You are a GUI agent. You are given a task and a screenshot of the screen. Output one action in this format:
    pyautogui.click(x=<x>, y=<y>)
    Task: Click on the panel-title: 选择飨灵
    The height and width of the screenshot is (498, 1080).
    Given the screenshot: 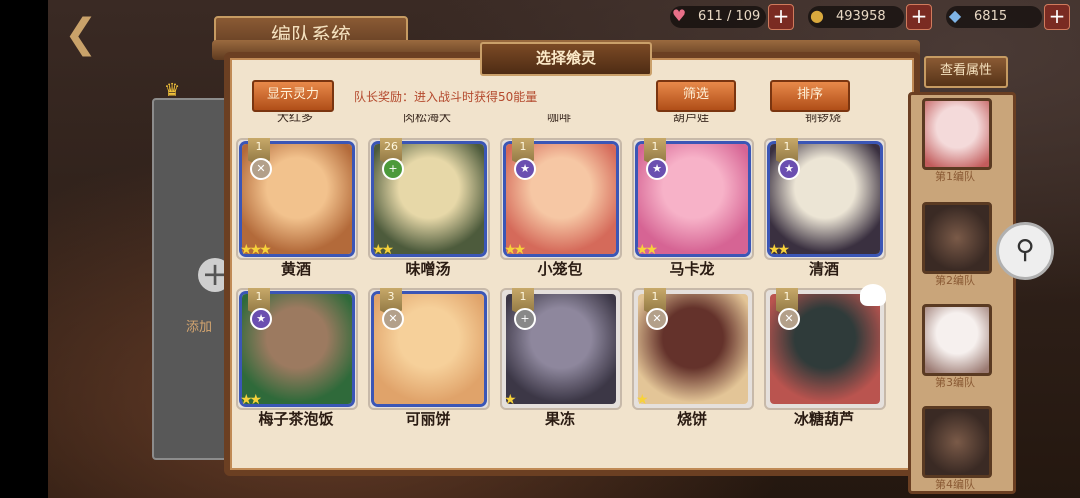 What is the action you would take?
    pyautogui.click(x=566, y=59)
    